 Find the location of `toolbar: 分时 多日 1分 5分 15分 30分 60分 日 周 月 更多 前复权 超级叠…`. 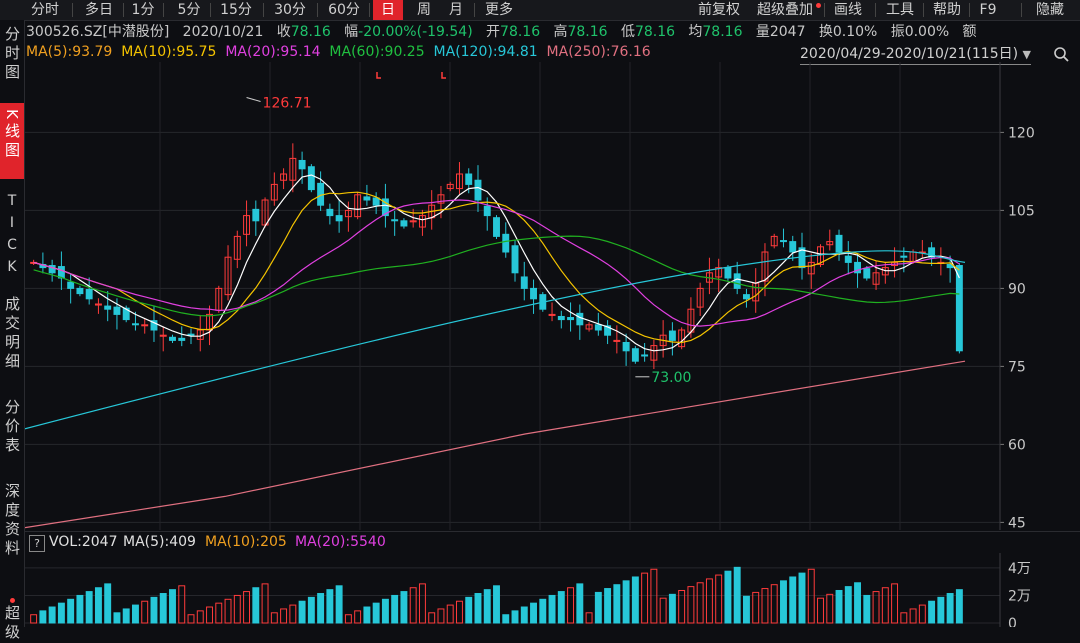

toolbar: 分时 多日 1分 5分 15分 30分 60分 日 周 月 更多 前复权 超级叠… is located at coordinates (540, 10).